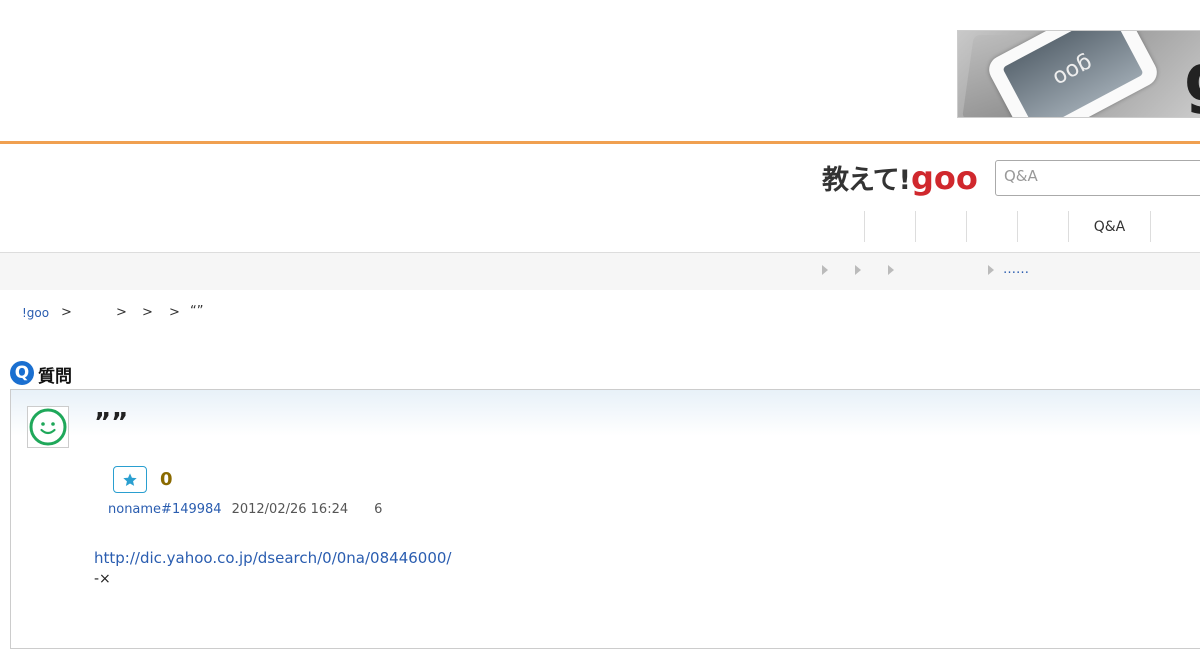 This screenshot has width=1200, height=649. Describe the element at coordinates (866, 180) in the screenshot. I see `logo-text: 教えて!` at that location.